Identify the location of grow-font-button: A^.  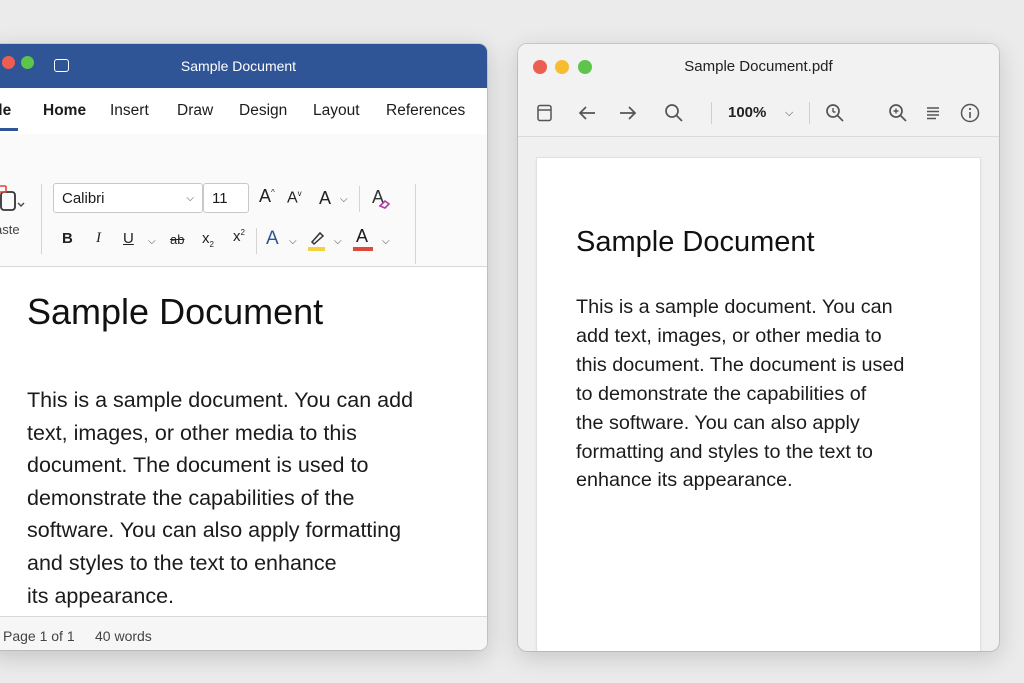
(267, 196).